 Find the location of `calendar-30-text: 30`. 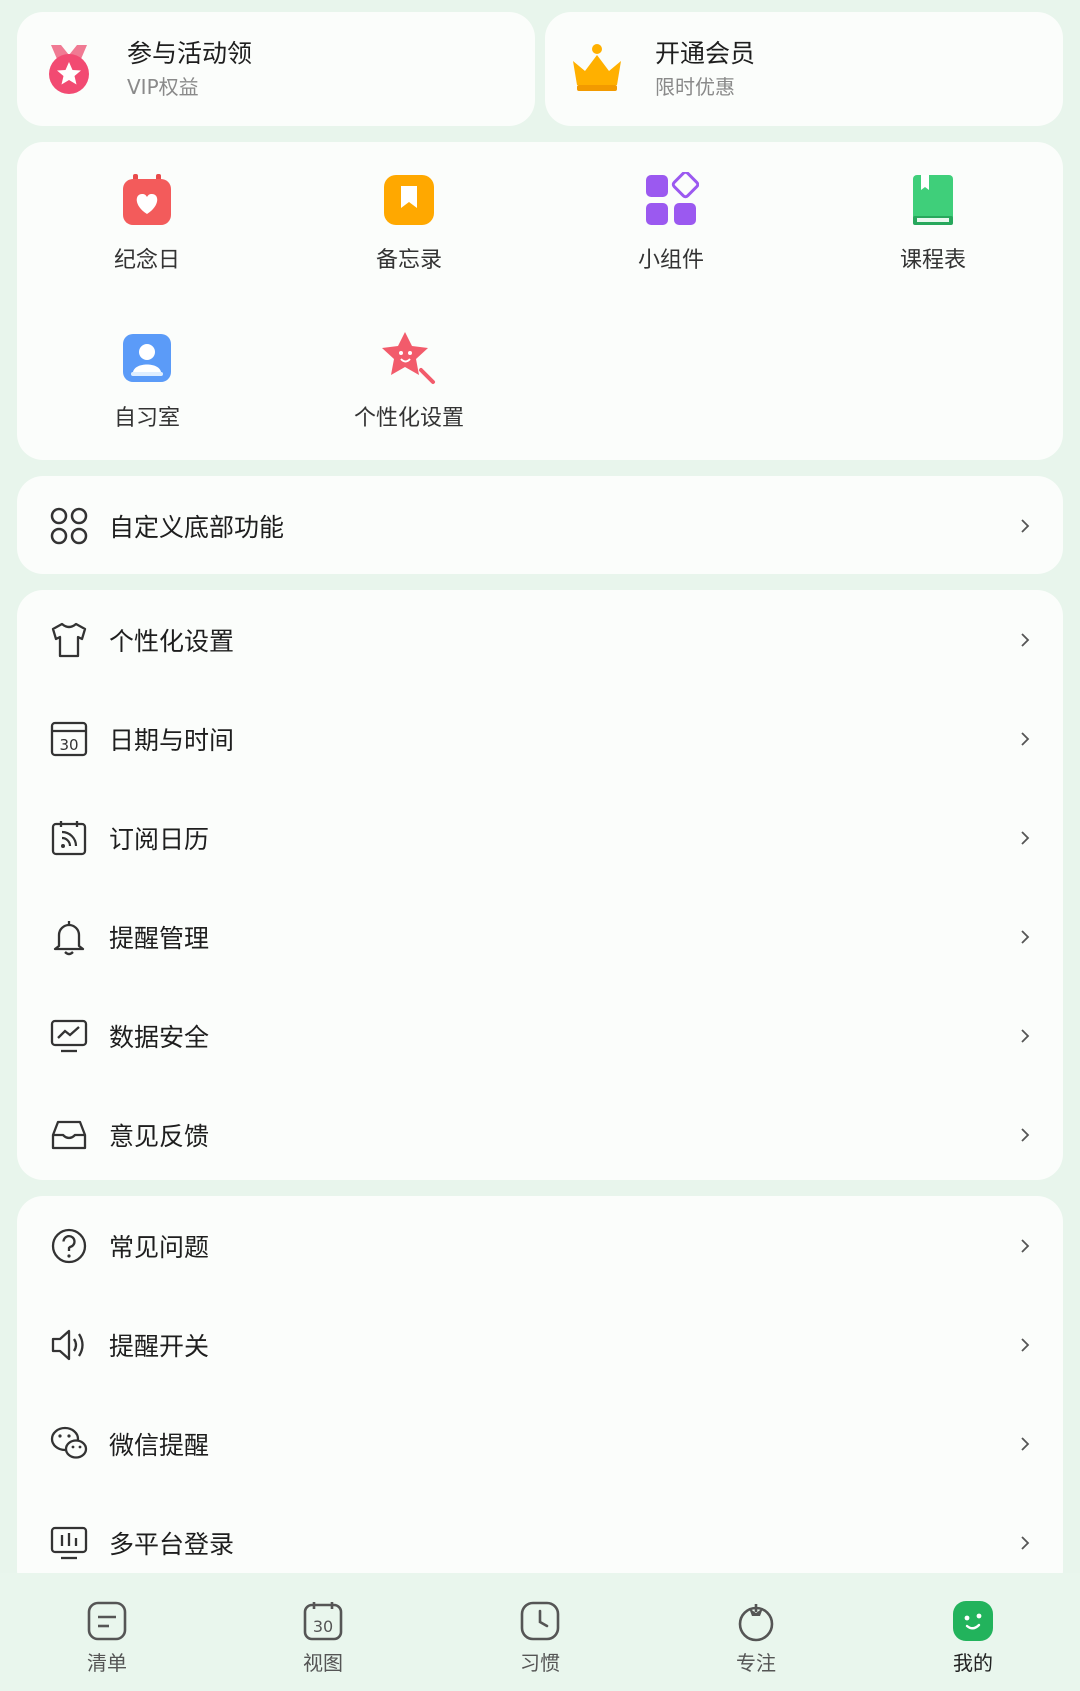

calendar-30-text: 30 is located at coordinates (68, 745).